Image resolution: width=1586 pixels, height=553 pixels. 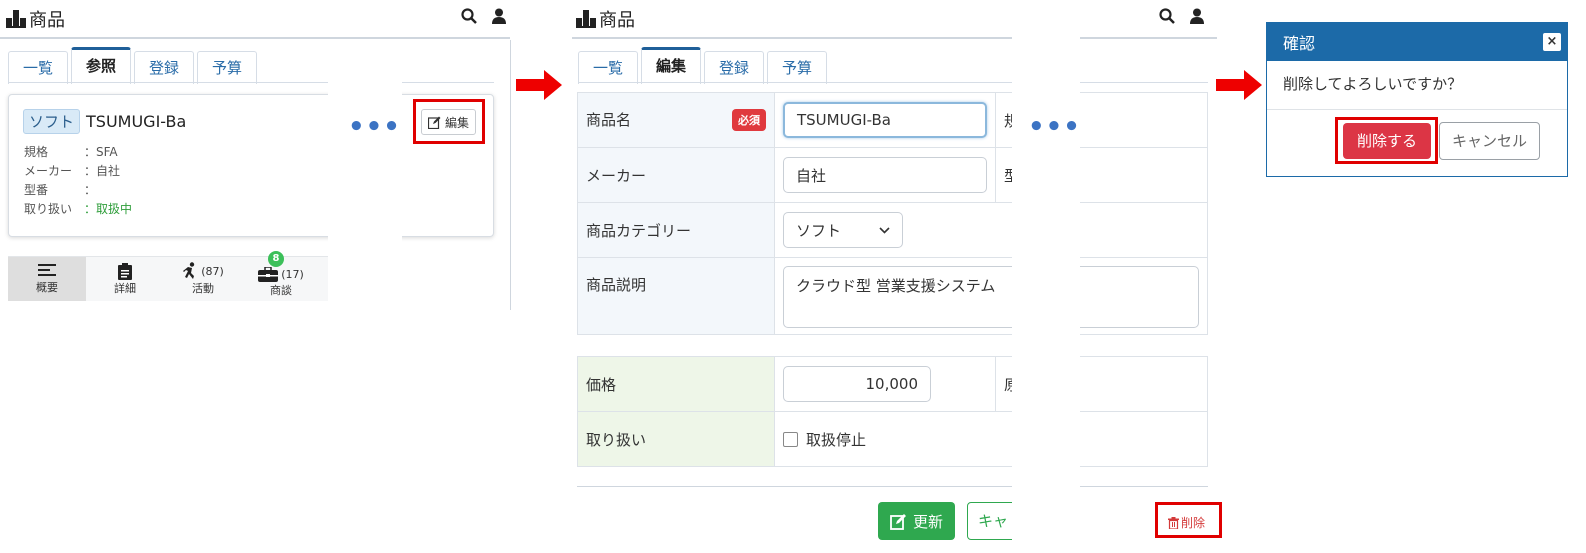 What do you see at coordinates (885, 175) in the screenshot?
I see `maker-input: 自社` at bounding box center [885, 175].